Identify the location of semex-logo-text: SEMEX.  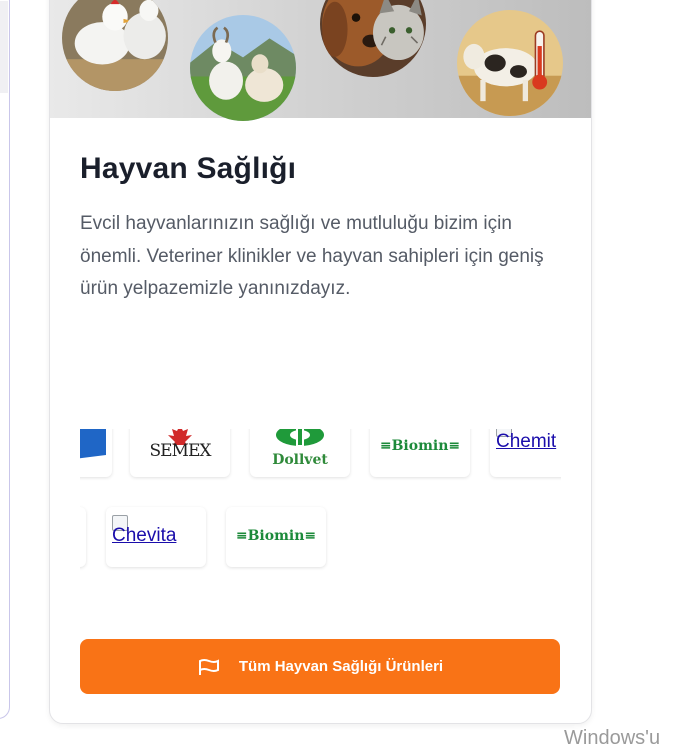
(180, 451).